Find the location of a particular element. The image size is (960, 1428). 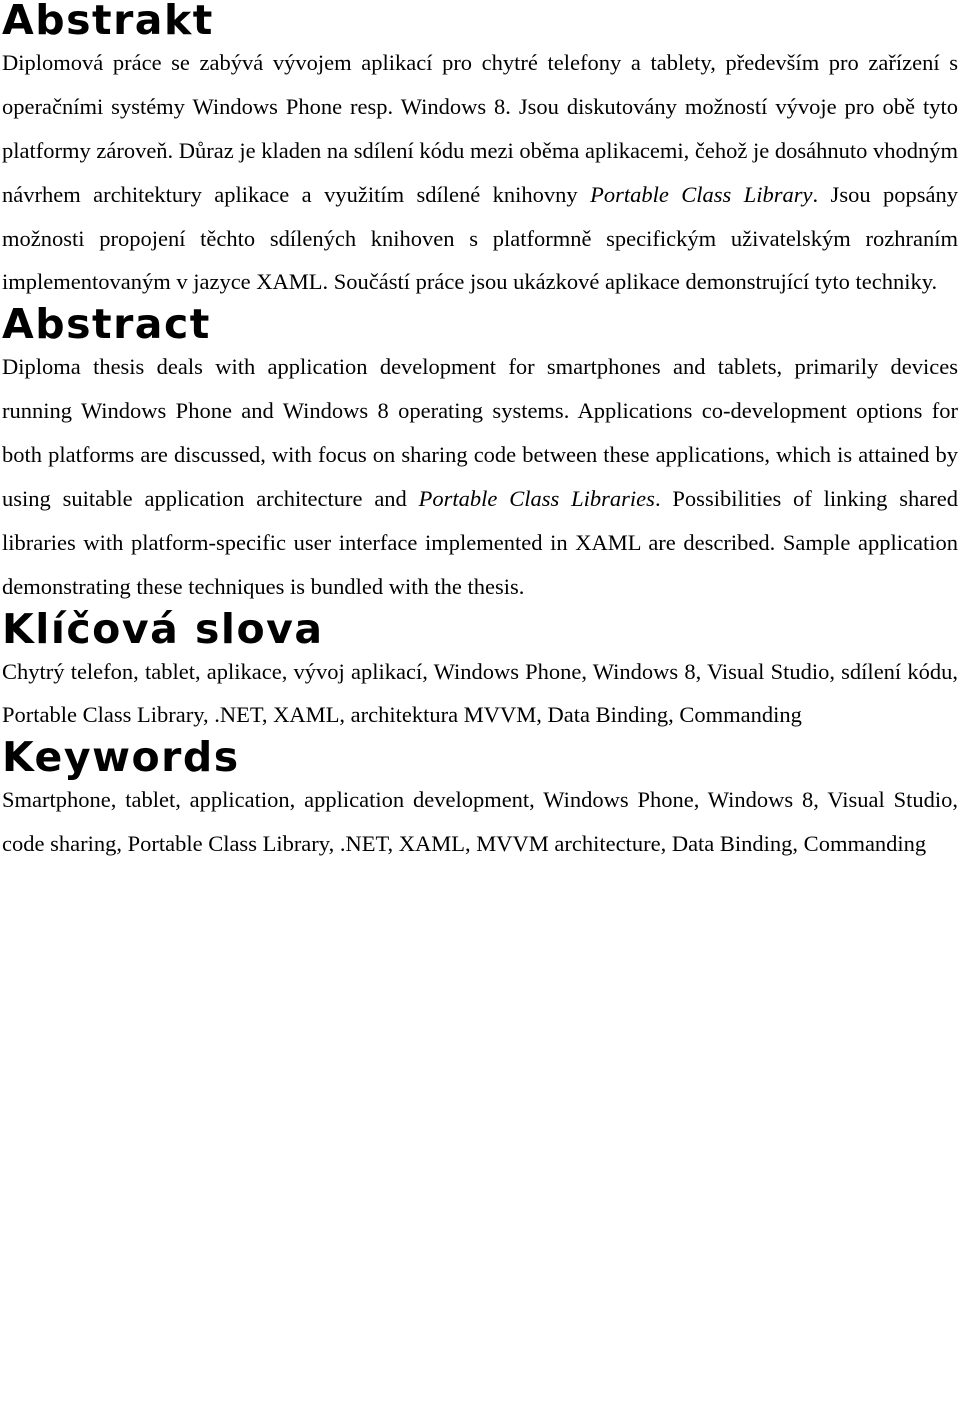

italic-work-title: Portable Class Library is located at coordinates (701, 194).